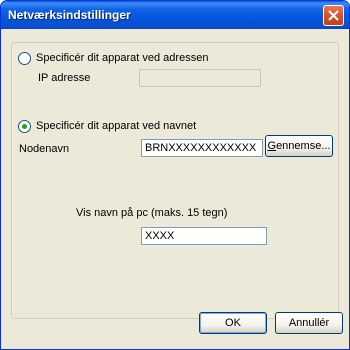 This screenshot has width=350, height=350. Describe the element at coordinates (116, 126) in the screenshot. I see `radio-by-name-label: Specificér dit apparat ved navnet` at that location.